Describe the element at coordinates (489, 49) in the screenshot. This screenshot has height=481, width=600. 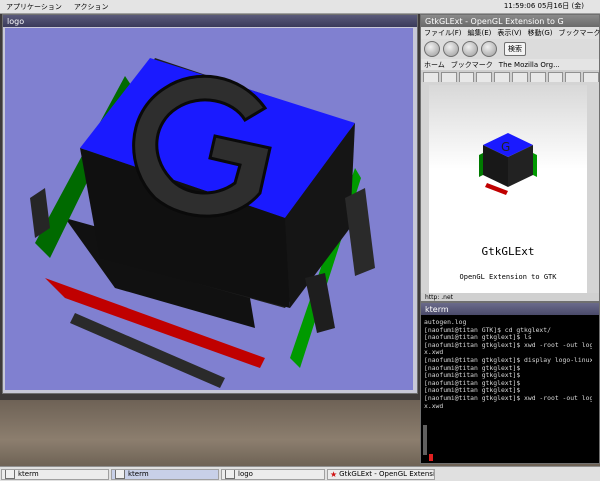
I see `stop-button` at that location.